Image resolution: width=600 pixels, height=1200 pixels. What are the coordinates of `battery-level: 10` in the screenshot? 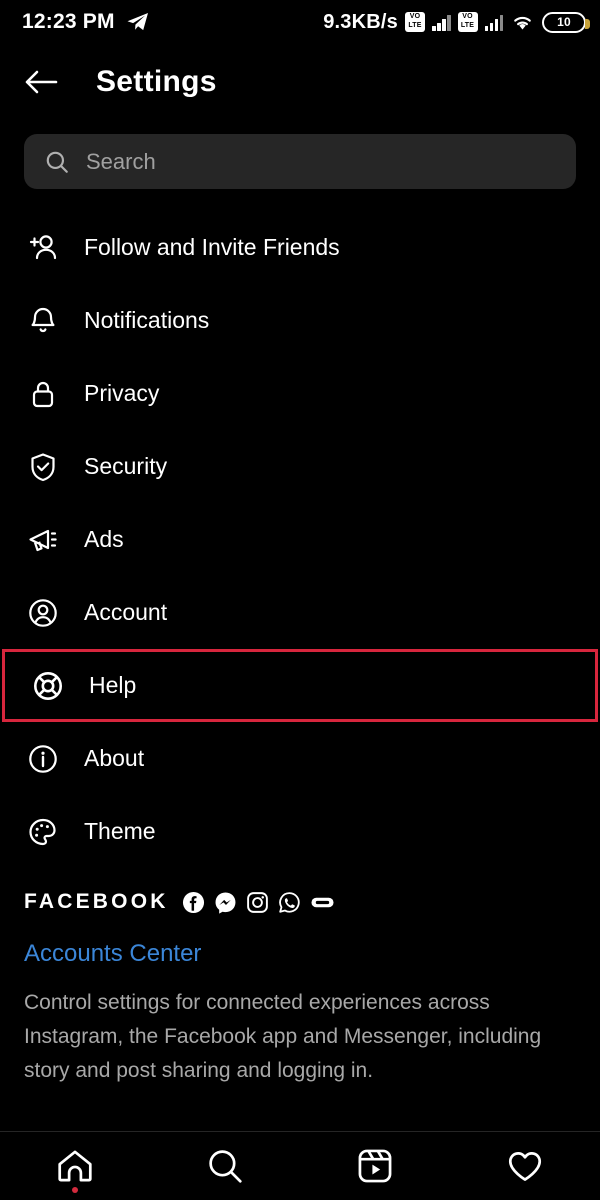 It's located at (564, 22).